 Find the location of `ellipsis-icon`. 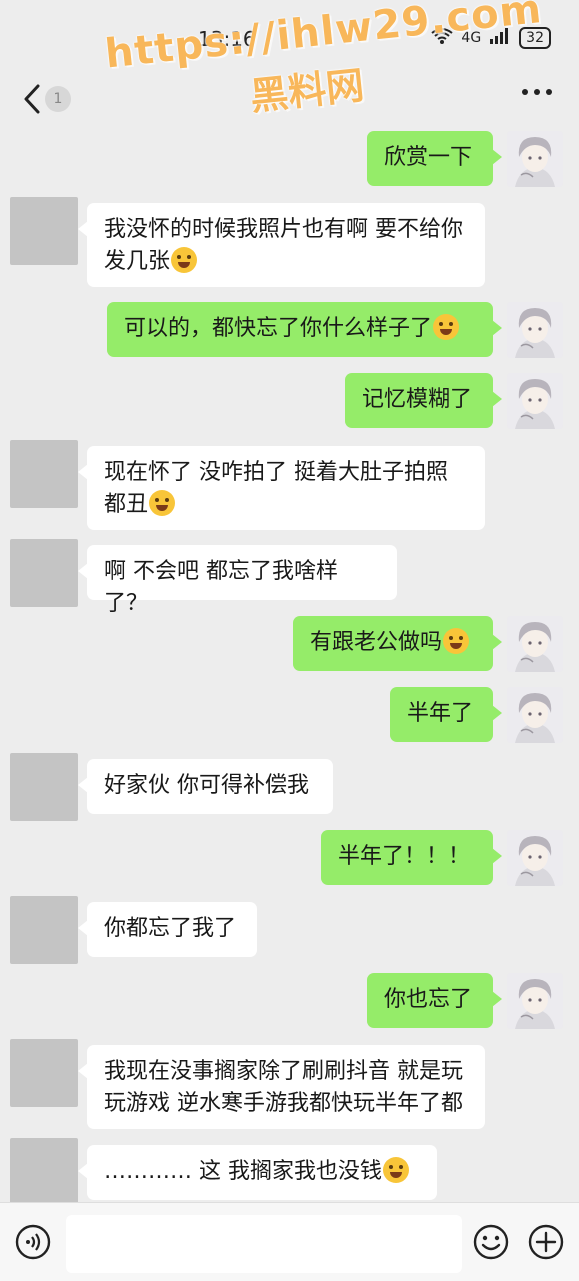

ellipsis-icon is located at coordinates (537, 92).